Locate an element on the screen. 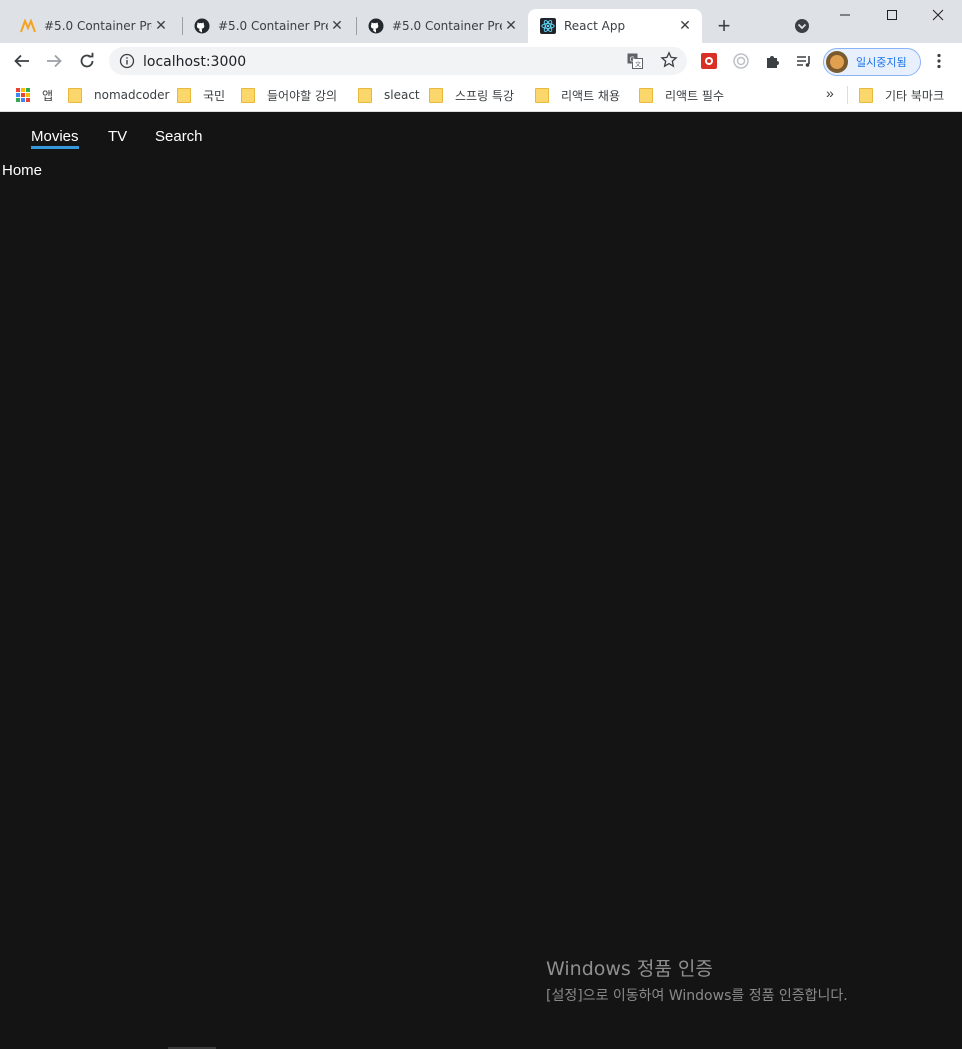  browser-tab-2: #5.0 Container Pres ✕ is located at coordinates (268, 26).